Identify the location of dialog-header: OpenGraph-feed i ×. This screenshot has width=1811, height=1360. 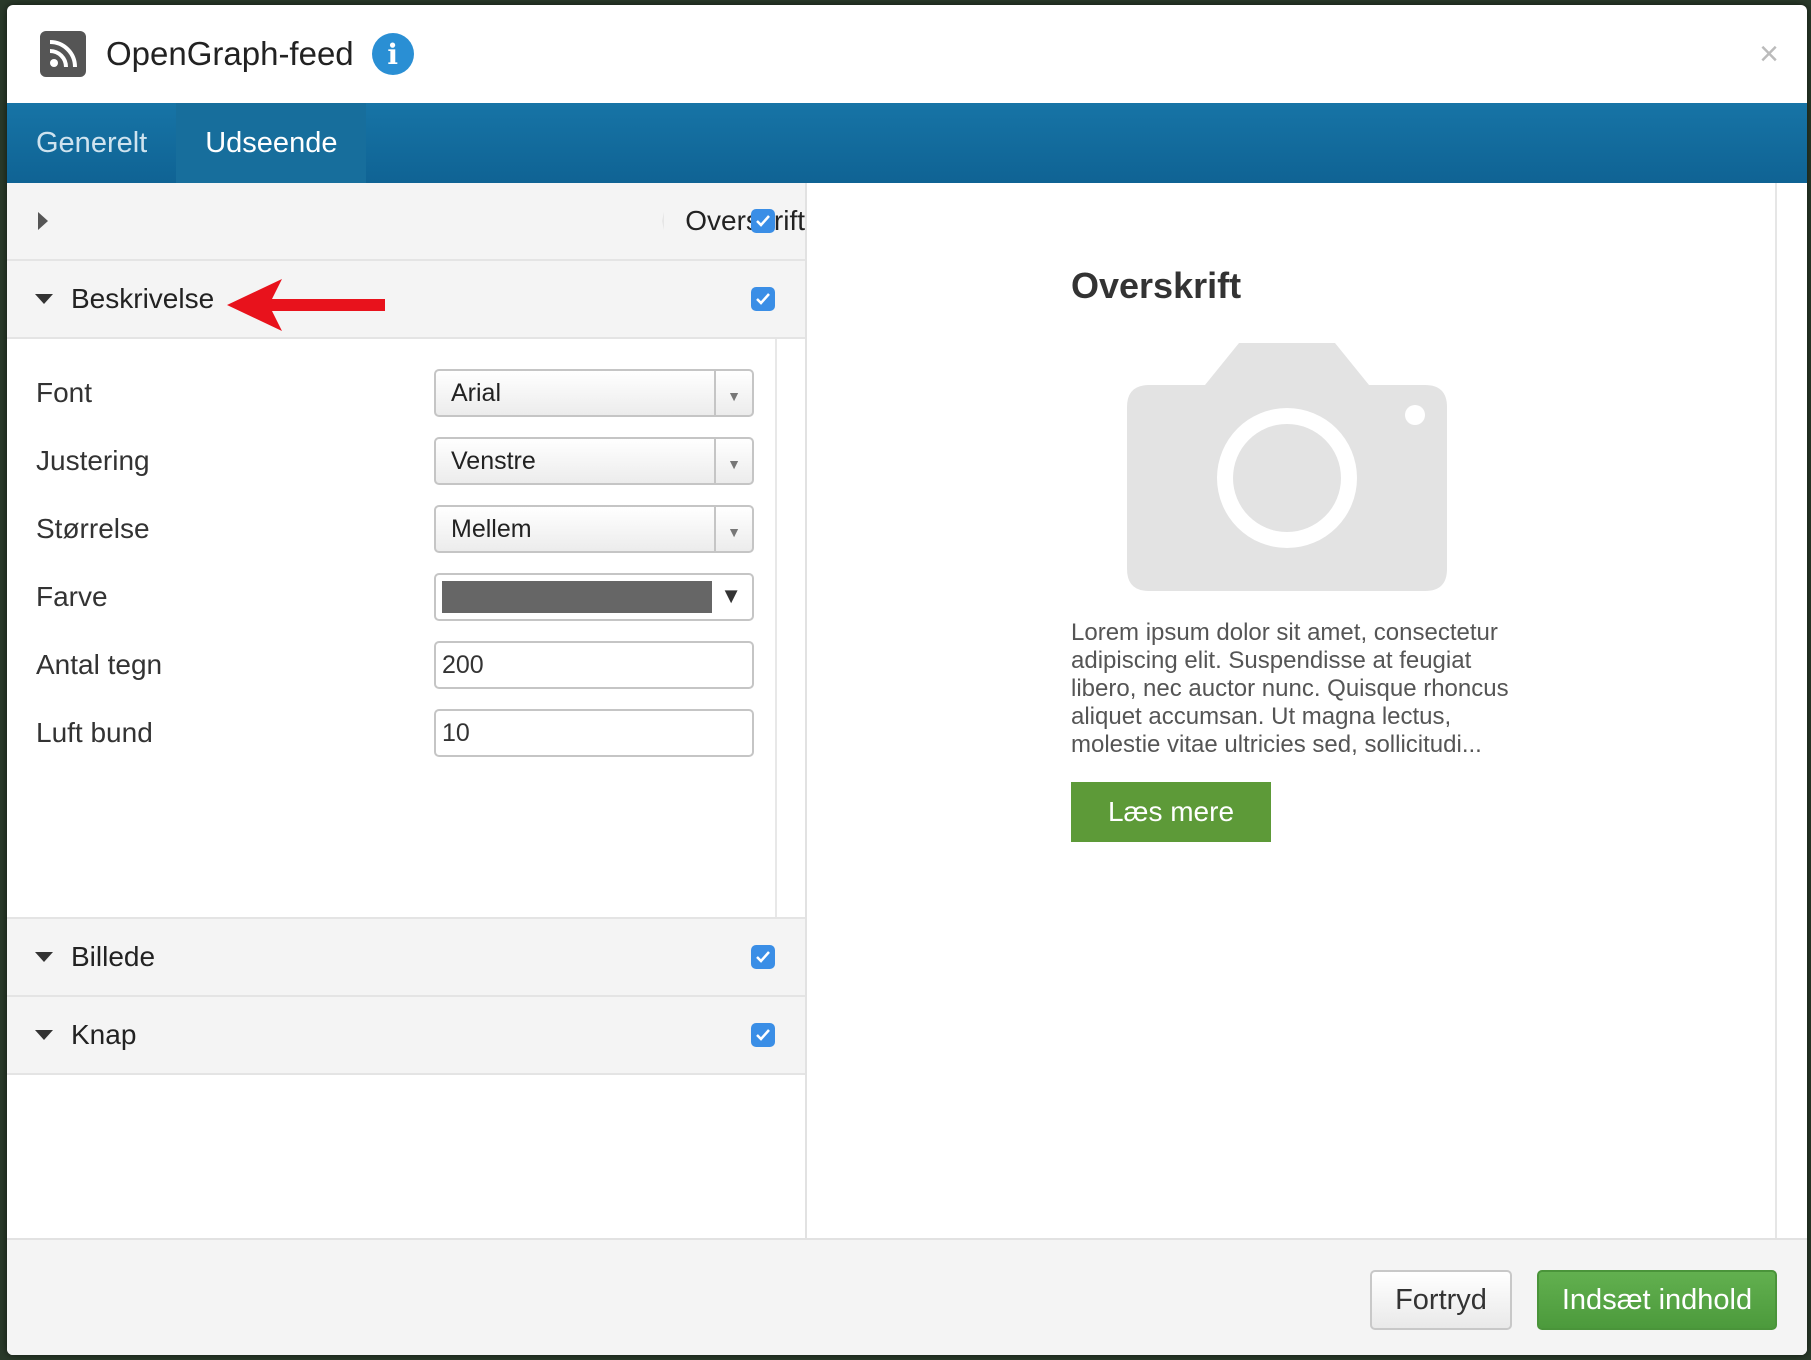
(907, 54).